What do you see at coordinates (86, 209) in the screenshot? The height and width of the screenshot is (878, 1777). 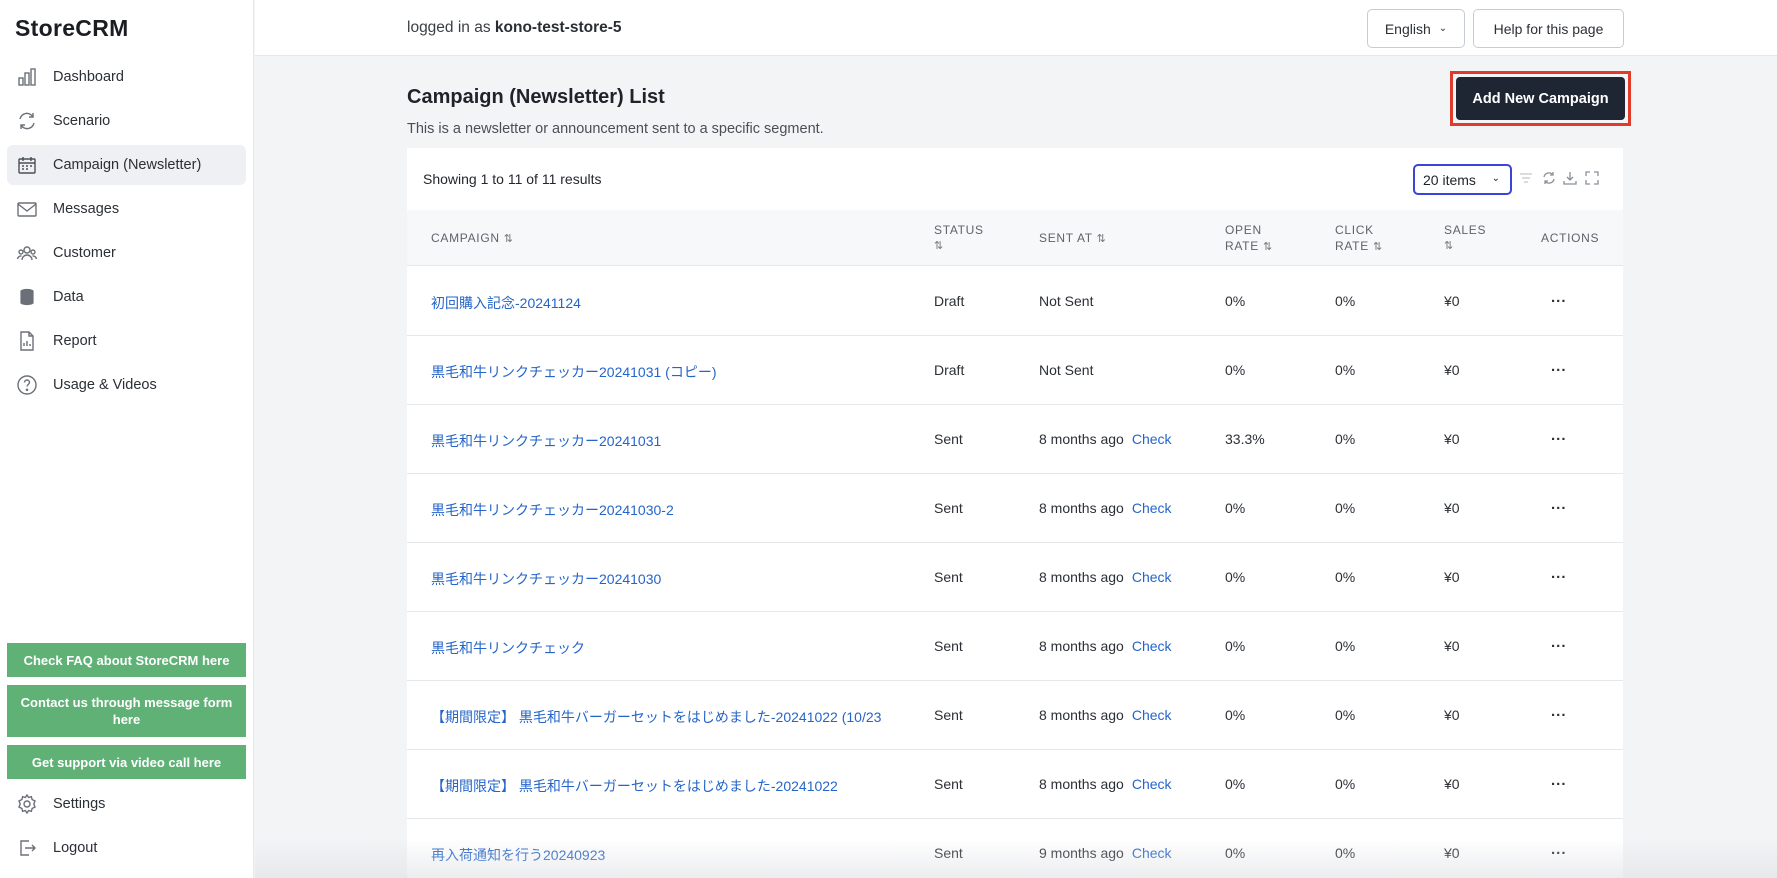 I see `sidebar-item-label: Messages` at bounding box center [86, 209].